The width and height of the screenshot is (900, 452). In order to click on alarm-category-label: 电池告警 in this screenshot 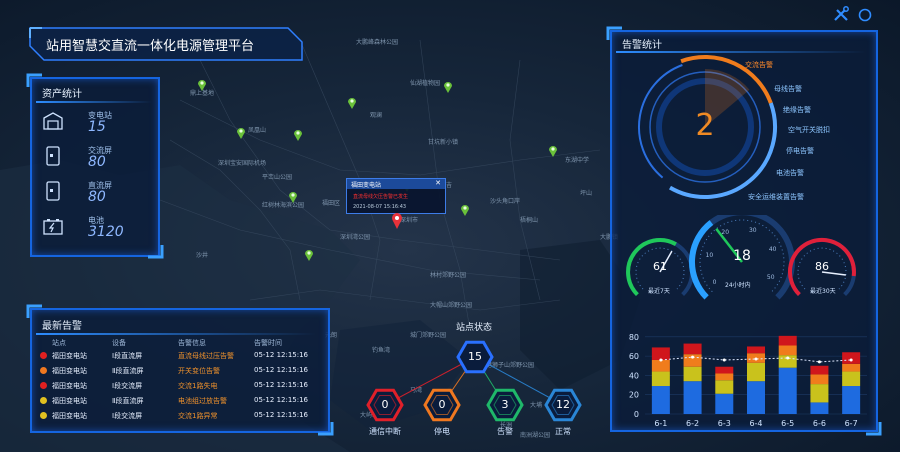, I will do `click(790, 173)`.